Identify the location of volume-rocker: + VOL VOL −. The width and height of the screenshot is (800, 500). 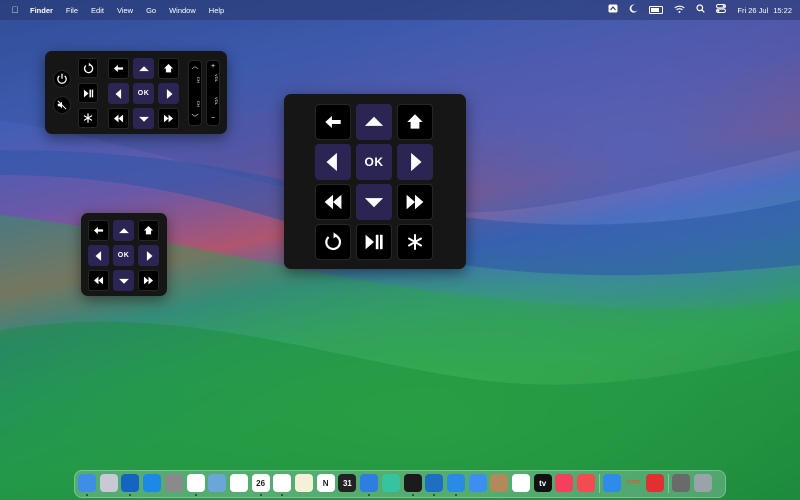
(213, 93).